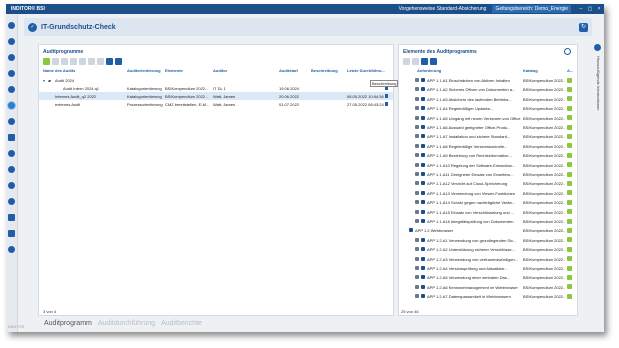  Describe the element at coordinates (44, 80) in the screenshot. I see `expand-caret-icon: ▾` at that location.